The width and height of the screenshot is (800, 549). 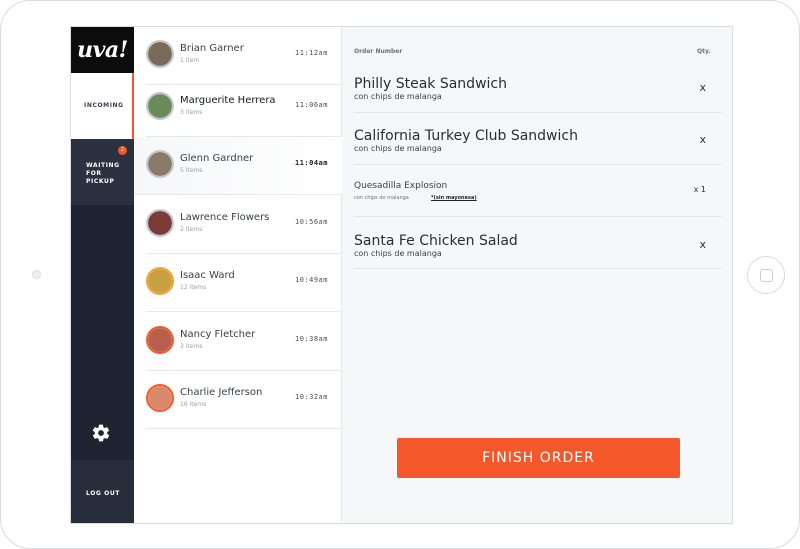 I want to click on customer-name: Lawrence Flowers, so click(x=225, y=217).